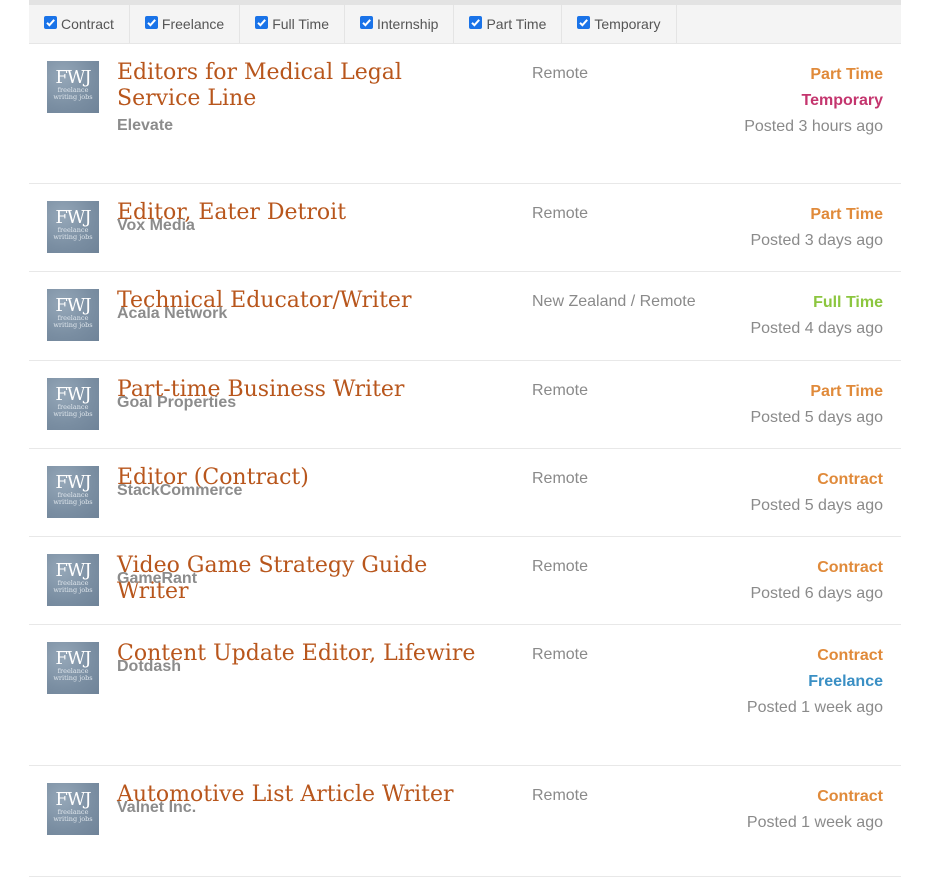 The width and height of the screenshot is (928, 877). Describe the element at coordinates (816, 593) in the screenshot. I see `posted-time: Posted 6 days ago` at that location.